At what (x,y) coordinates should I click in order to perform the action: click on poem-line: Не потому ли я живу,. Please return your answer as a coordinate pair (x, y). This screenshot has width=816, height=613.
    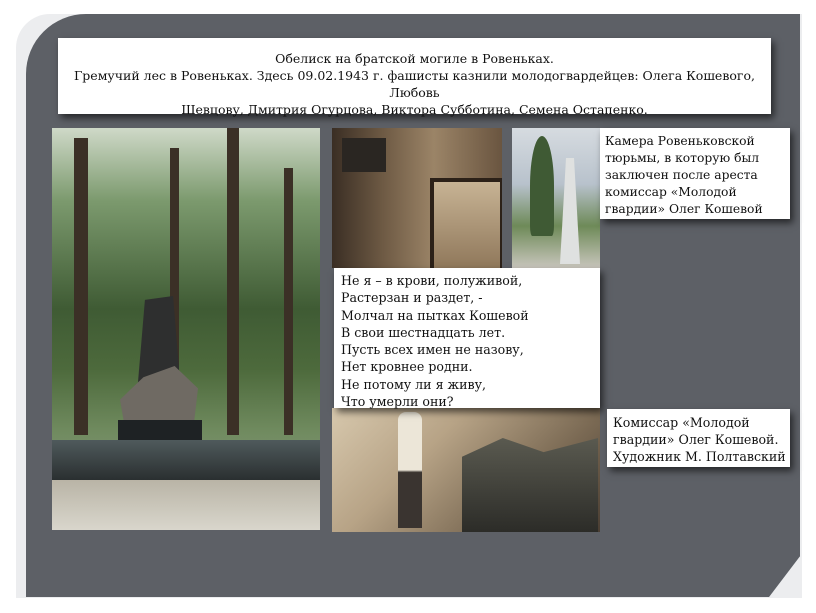
    Looking at the image, I should click on (414, 384).